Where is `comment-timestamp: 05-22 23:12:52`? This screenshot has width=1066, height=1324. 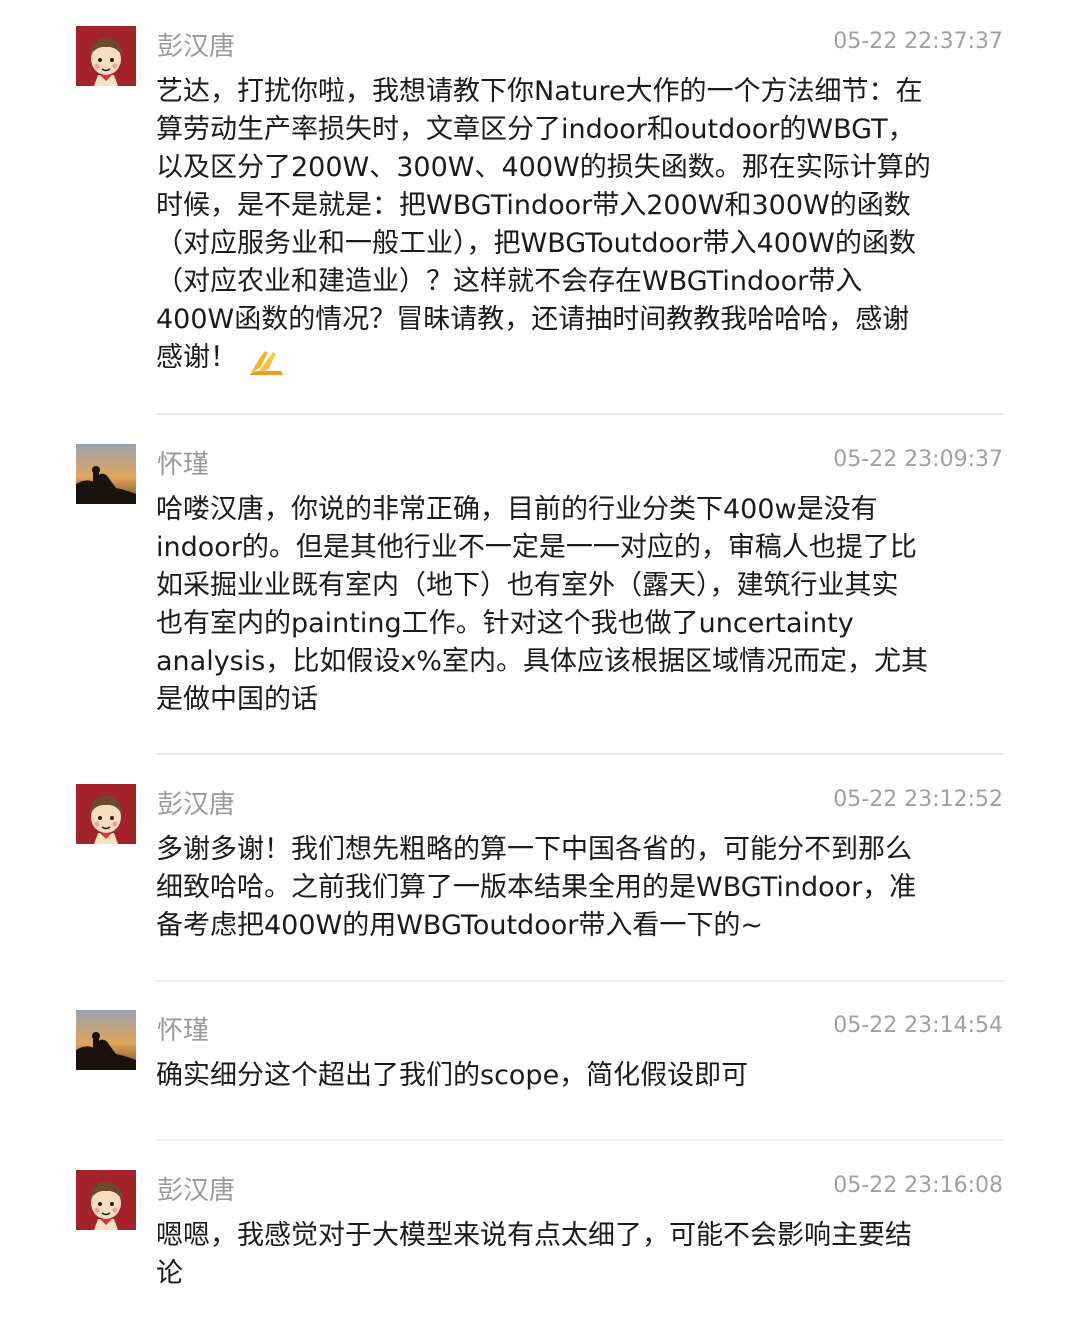
comment-timestamp: 05-22 23:12:52 is located at coordinates (918, 799).